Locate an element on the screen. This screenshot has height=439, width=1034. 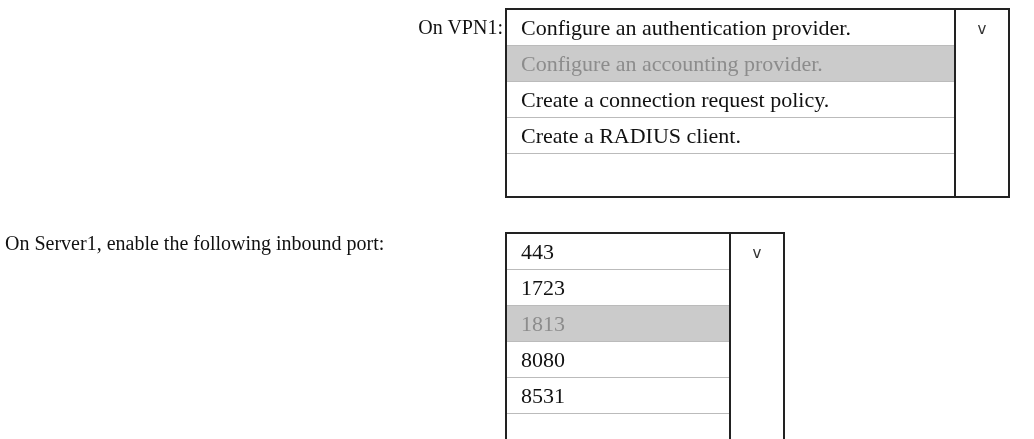
dropdown-option: Create a connection request policy. is located at coordinates (730, 100).